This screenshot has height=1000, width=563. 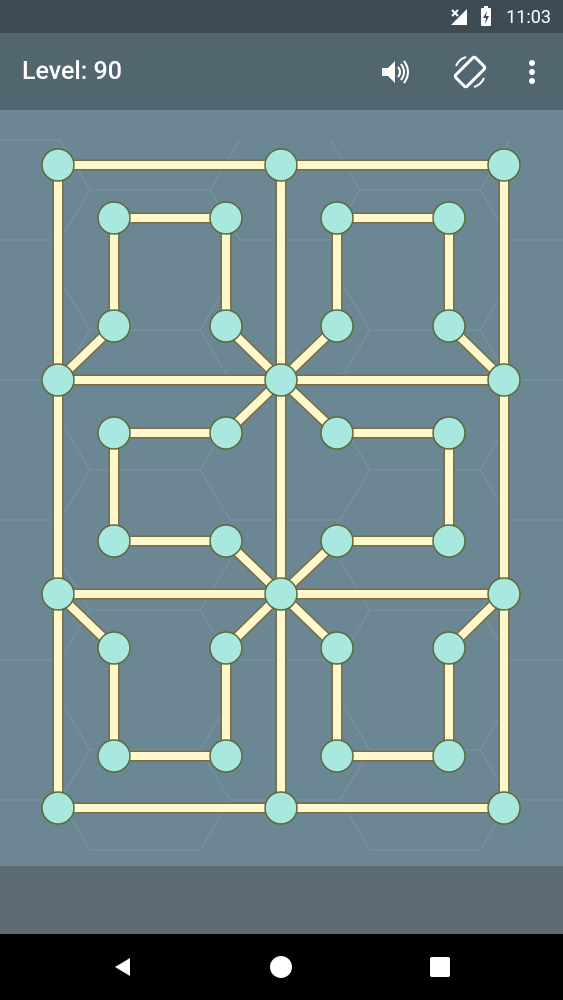 I want to click on home-icon, so click(x=281, y=967).